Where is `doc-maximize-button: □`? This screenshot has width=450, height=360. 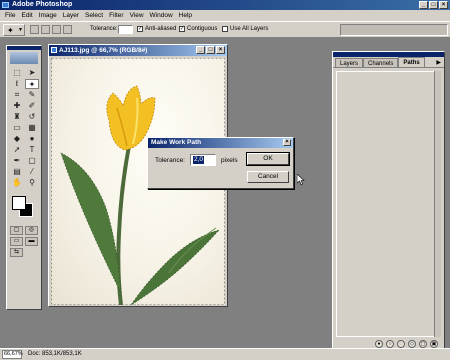 doc-maximize-button: □ is located at coordinates (210, 50).